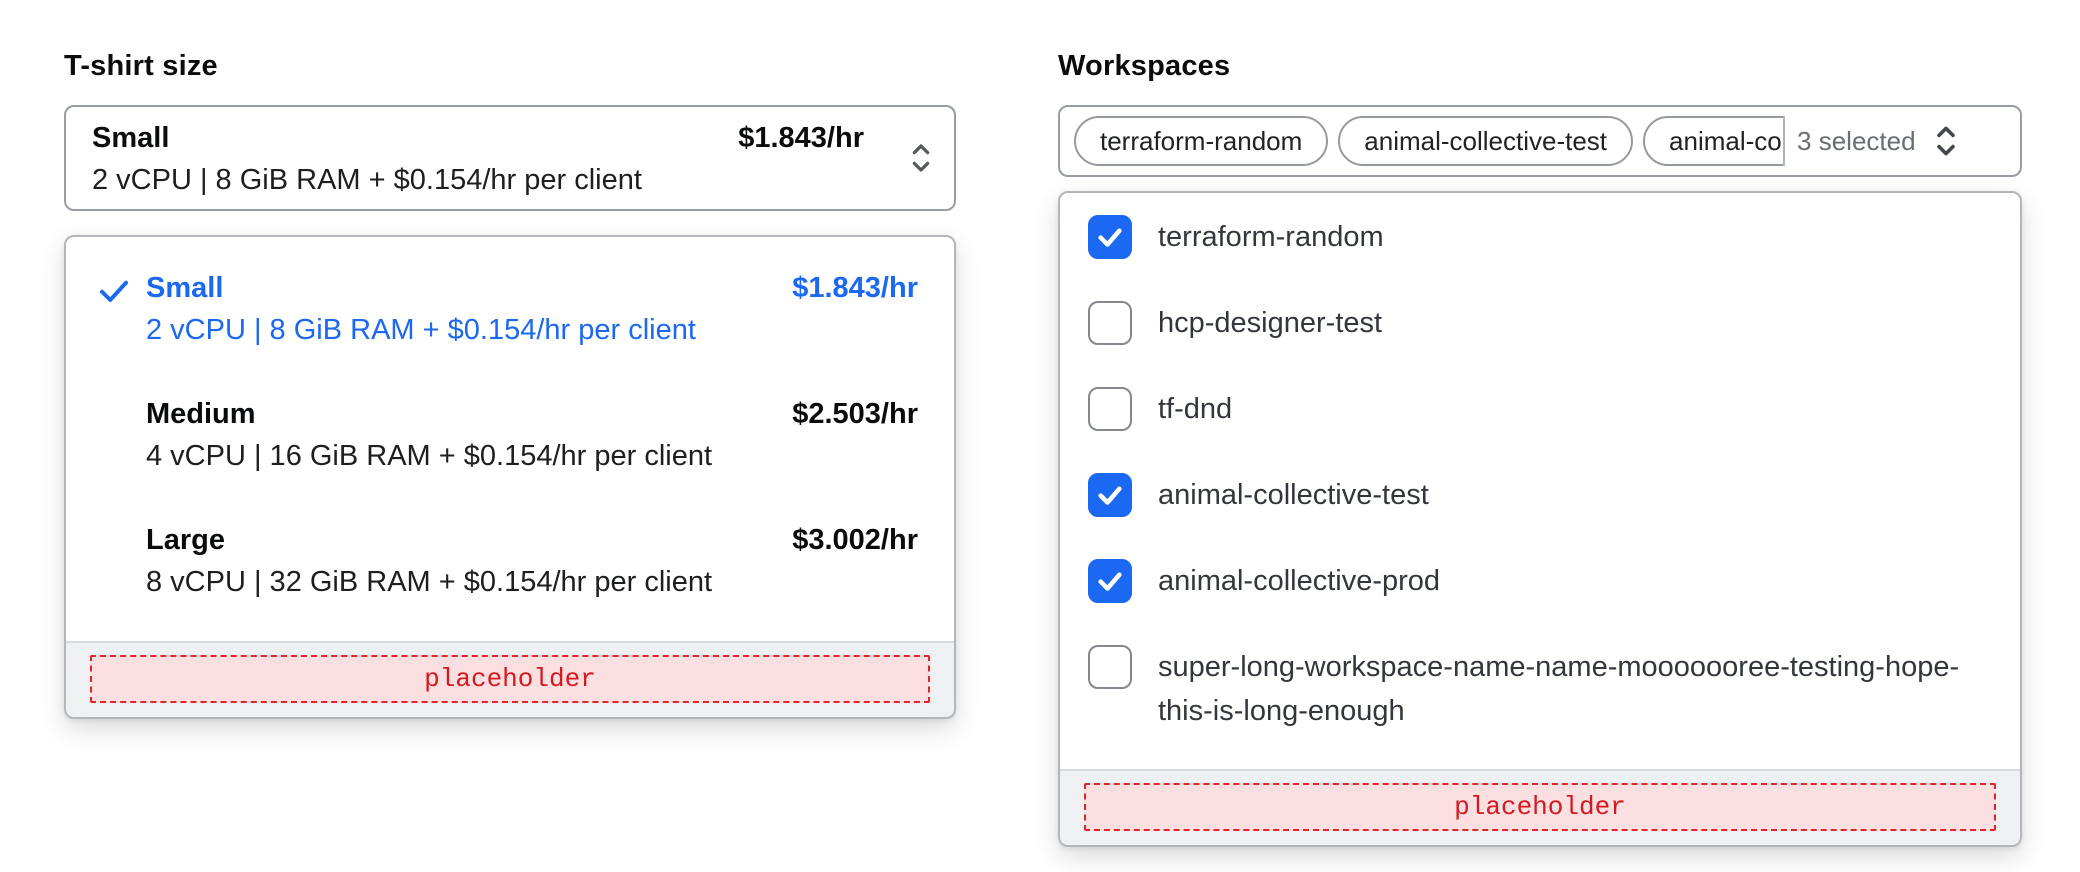  What do you see at coordinates (1271, 237) in the screenshot?
I see `workspace-option-label: terraform-random` at bounding box center [1271, 237].